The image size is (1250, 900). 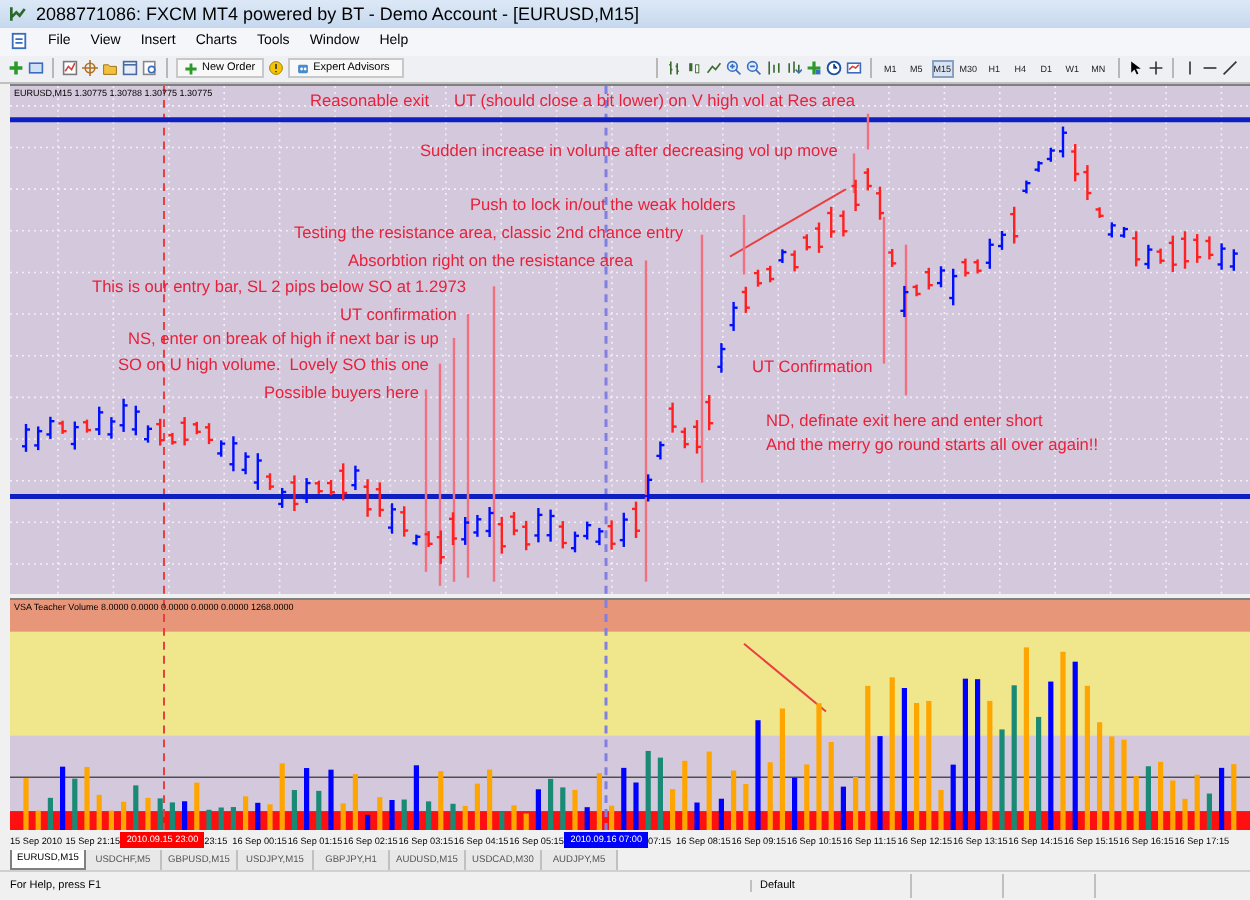 I want to click on chart-annotation: UT (should close a bit lower) on V high vol at Res area, so click(x=654, y=100).